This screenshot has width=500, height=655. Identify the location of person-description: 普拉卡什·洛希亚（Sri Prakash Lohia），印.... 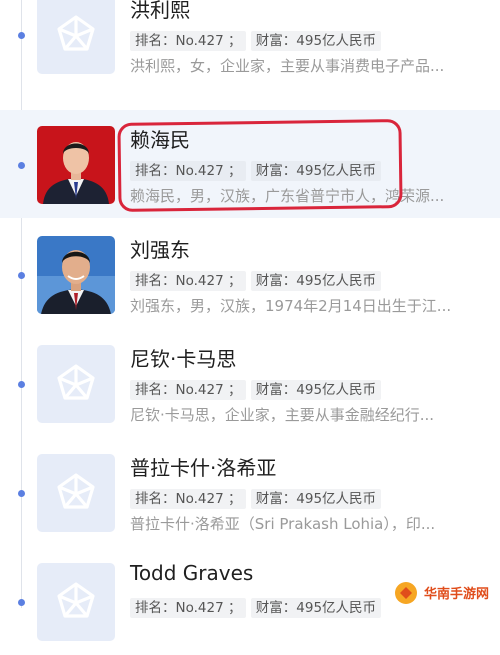
(283, 524).